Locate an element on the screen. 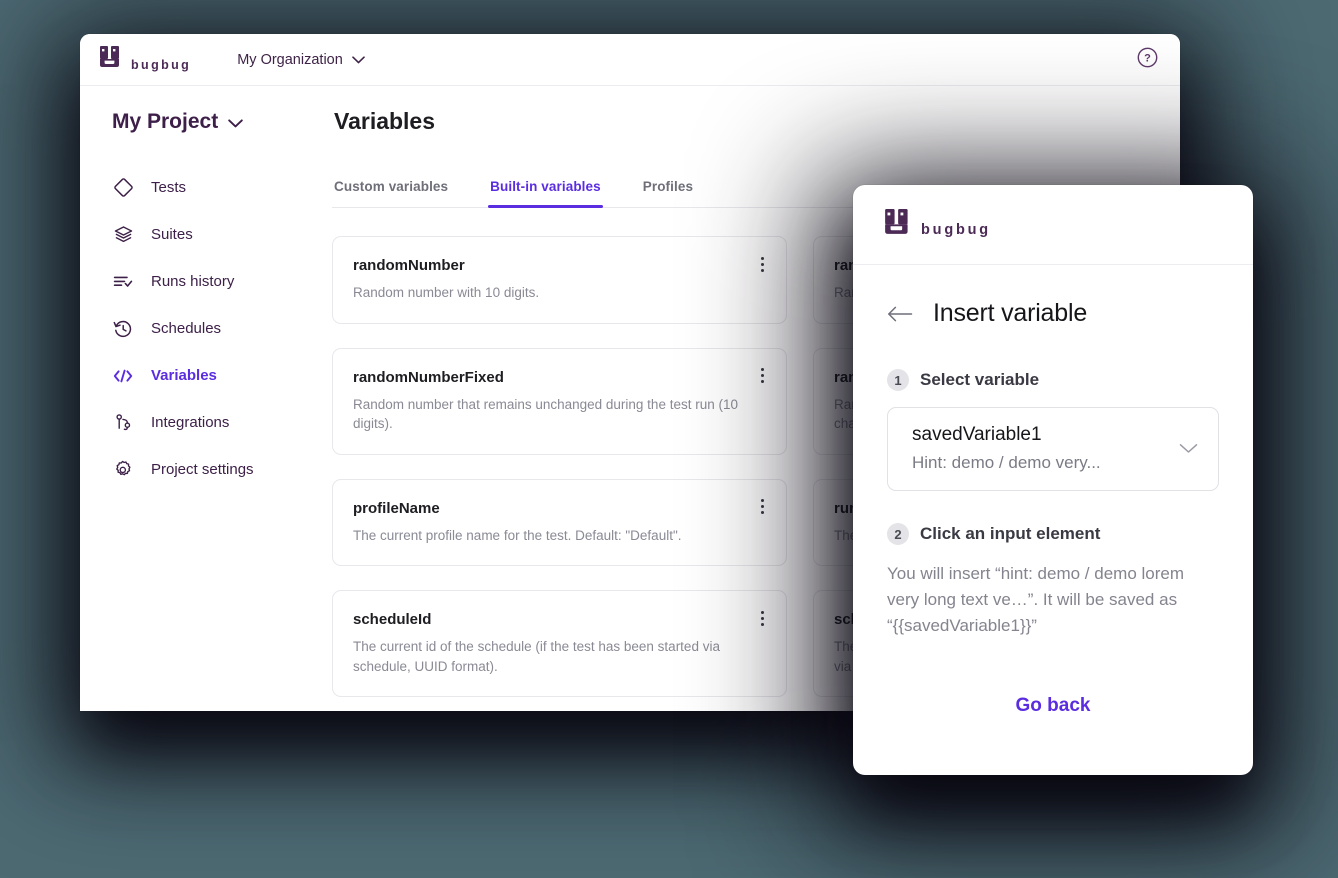  organization-selector: My Organization is located at coordinates (301, 60).